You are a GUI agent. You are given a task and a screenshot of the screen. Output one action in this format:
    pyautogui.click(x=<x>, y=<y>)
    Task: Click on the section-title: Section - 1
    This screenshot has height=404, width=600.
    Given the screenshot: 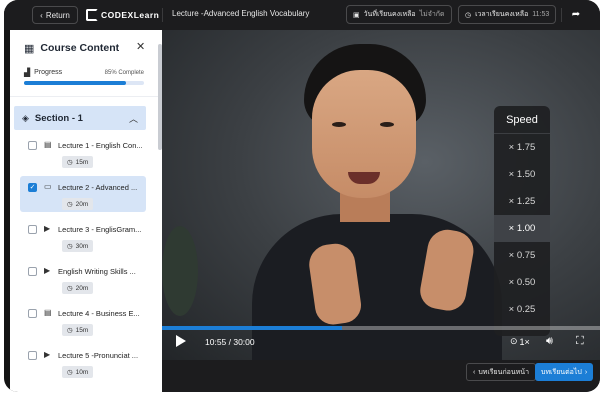 What is the action you would take?
    pyautogui.click(x=58, y=118)
    